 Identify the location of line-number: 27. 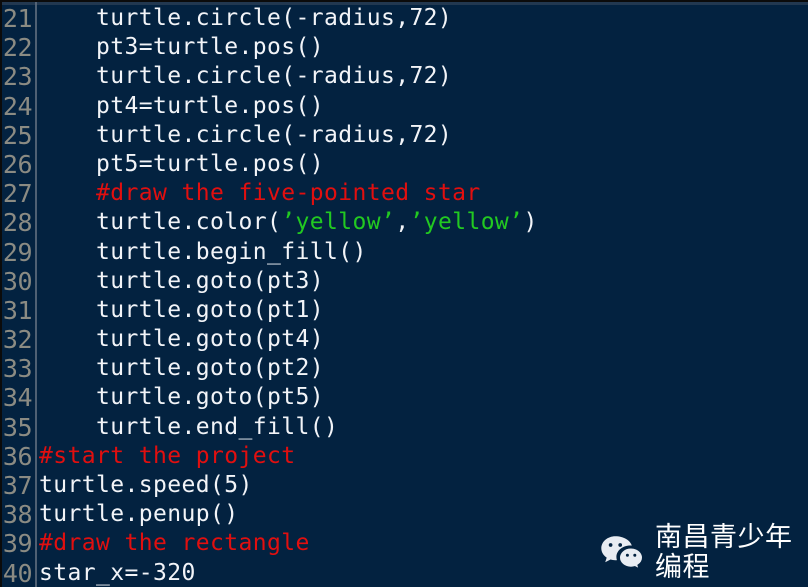
(17, 194).